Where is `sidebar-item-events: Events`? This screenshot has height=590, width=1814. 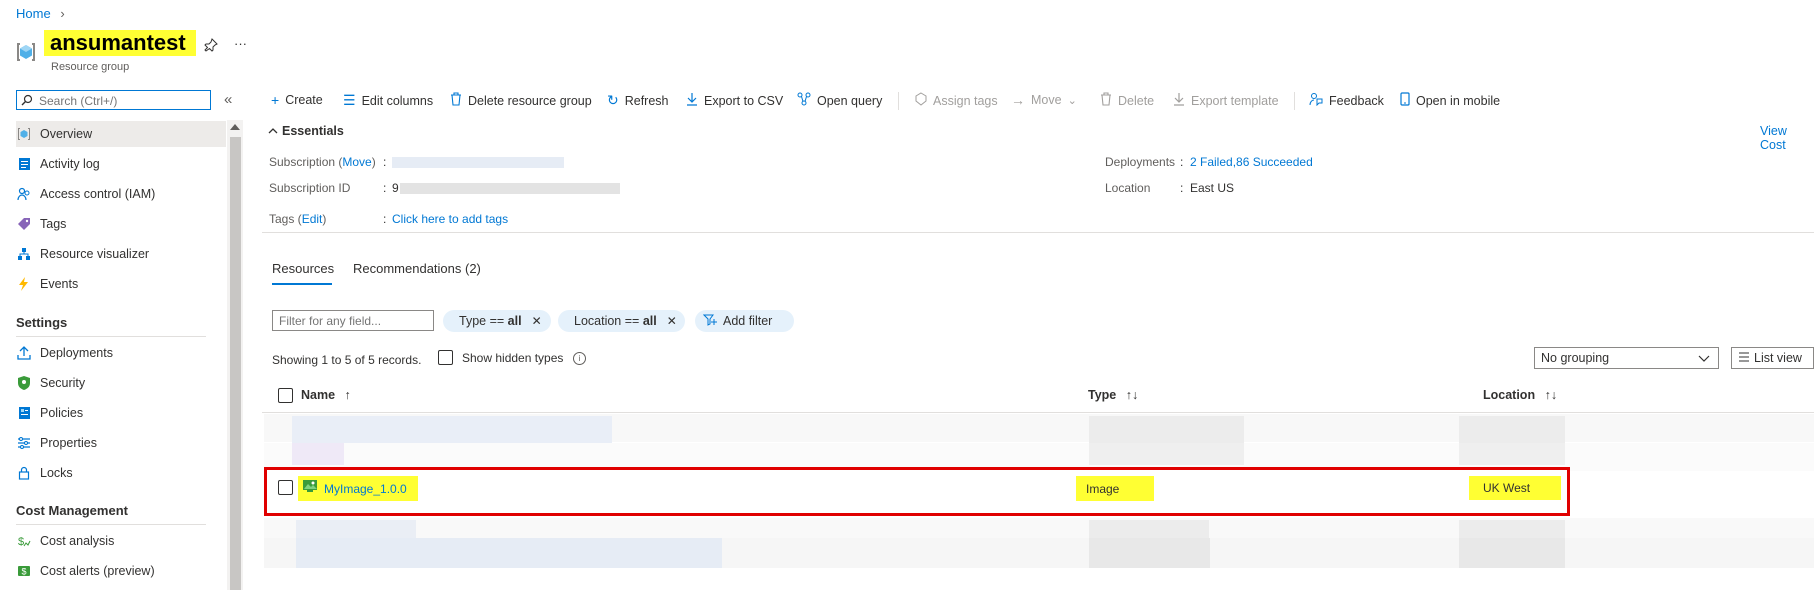
sidebar-item-events: Events is located at coordinates (121, 284).